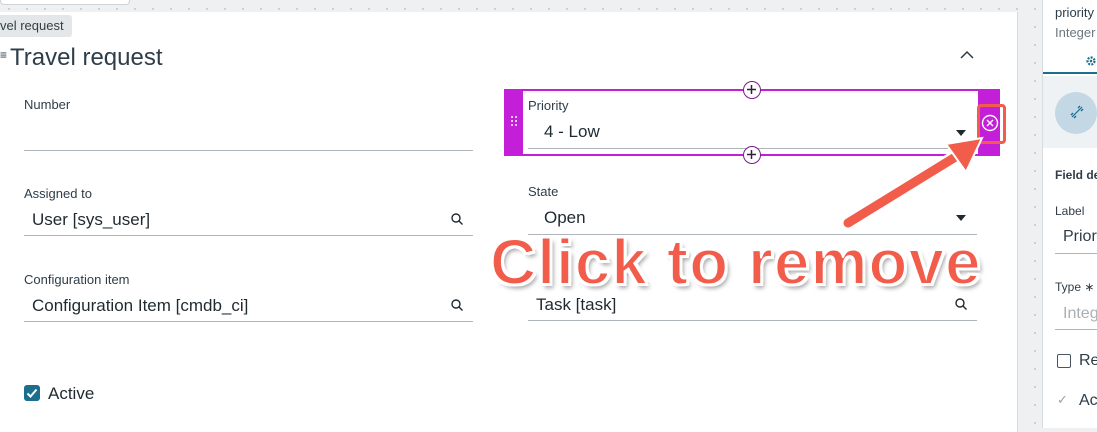 This screenshot has width=1097, height=432. Describe the element at coordinates (912, 183) in the screenshot. I see `annotation-arrow` at that location.